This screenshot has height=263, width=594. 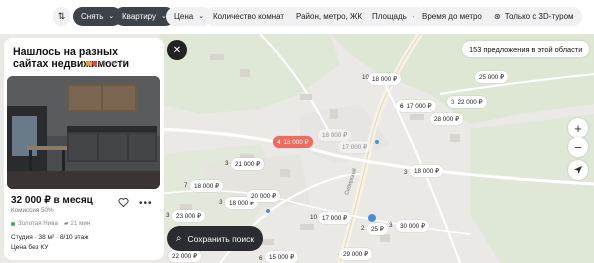 I want to click on price-marker: 22 000 ₽, so click(x=185, y=256).